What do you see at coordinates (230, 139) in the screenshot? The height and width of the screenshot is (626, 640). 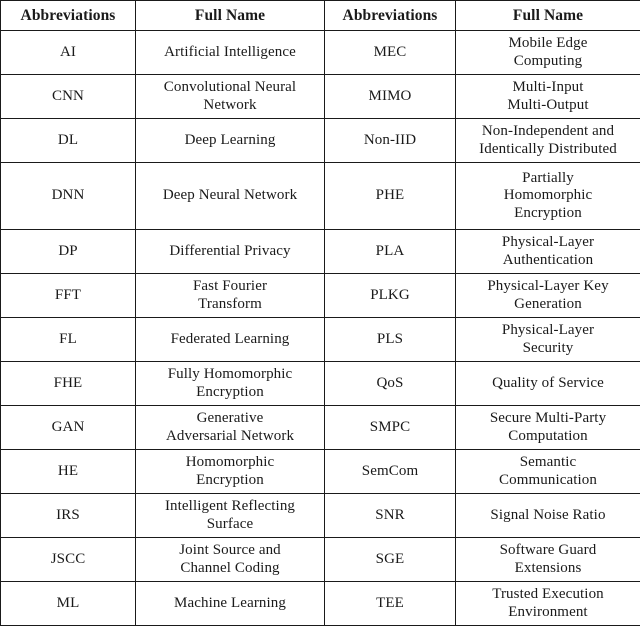 I see `cell-line: Deep Learning` at bounding box center [230, 139].